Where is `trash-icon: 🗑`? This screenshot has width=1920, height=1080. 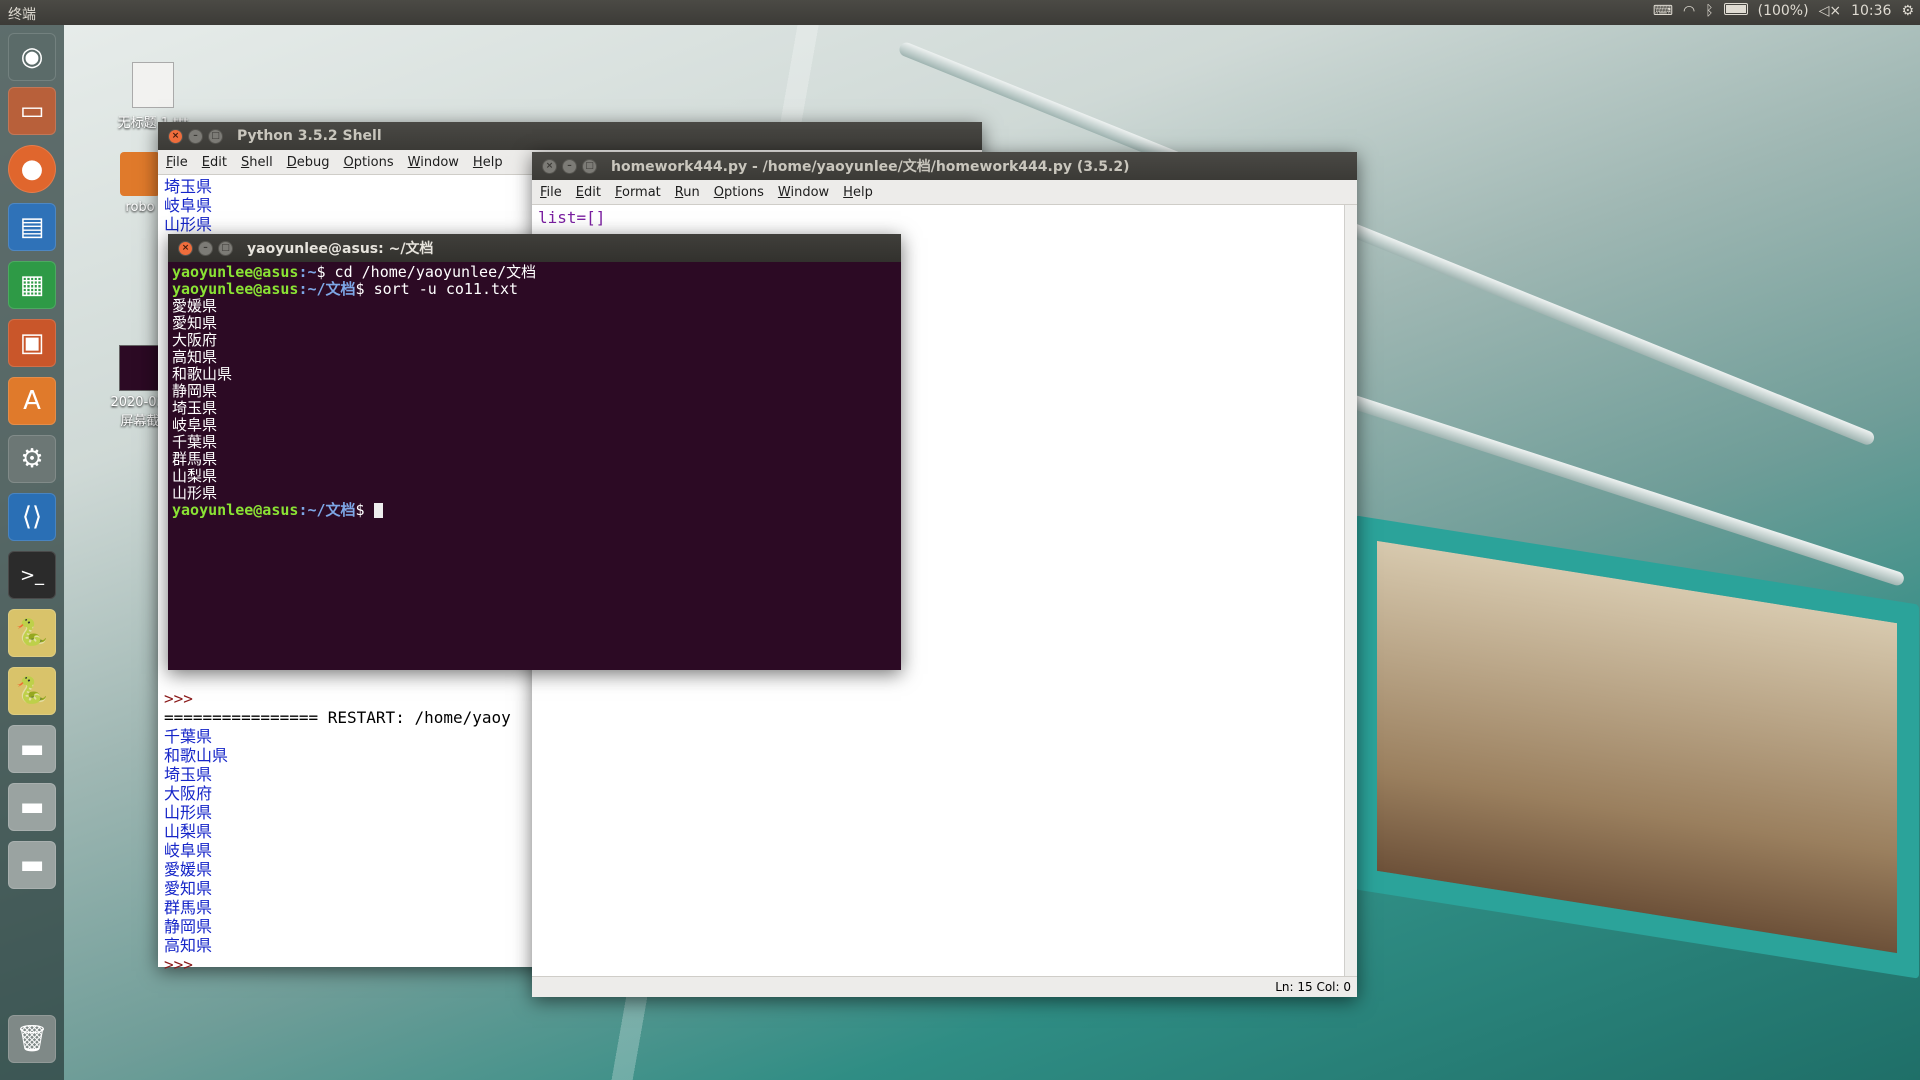 trash-icon: 🗑 is located at coordinates (32, 1039).